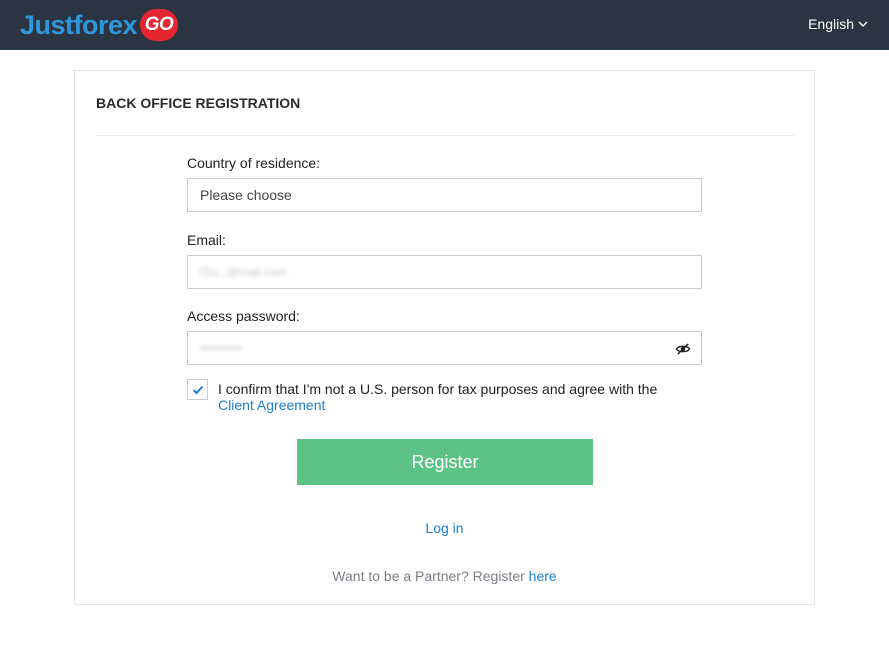 The width and height of the screenshot is (889, 651). I want to click on language-label: English, so click(831, 24).